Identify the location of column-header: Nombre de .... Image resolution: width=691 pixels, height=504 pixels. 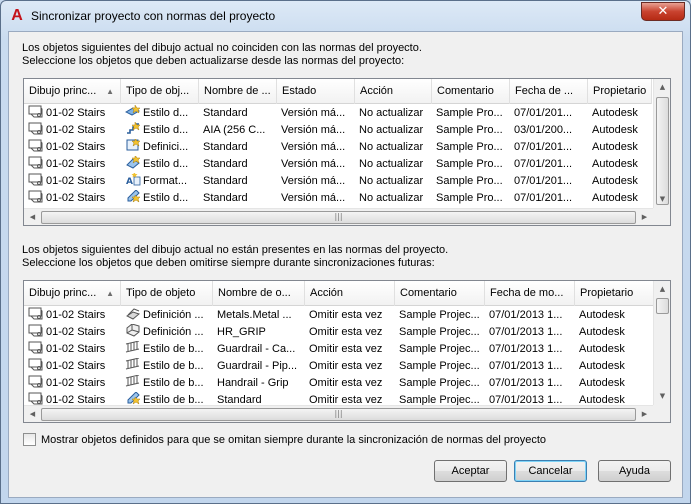
(238, 91).